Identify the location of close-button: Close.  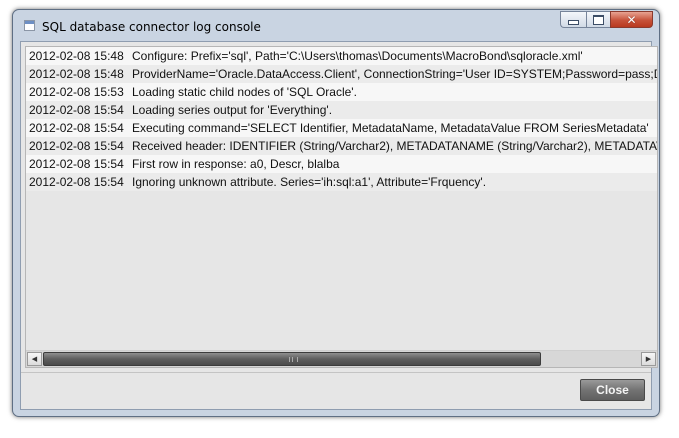
(612, 390).